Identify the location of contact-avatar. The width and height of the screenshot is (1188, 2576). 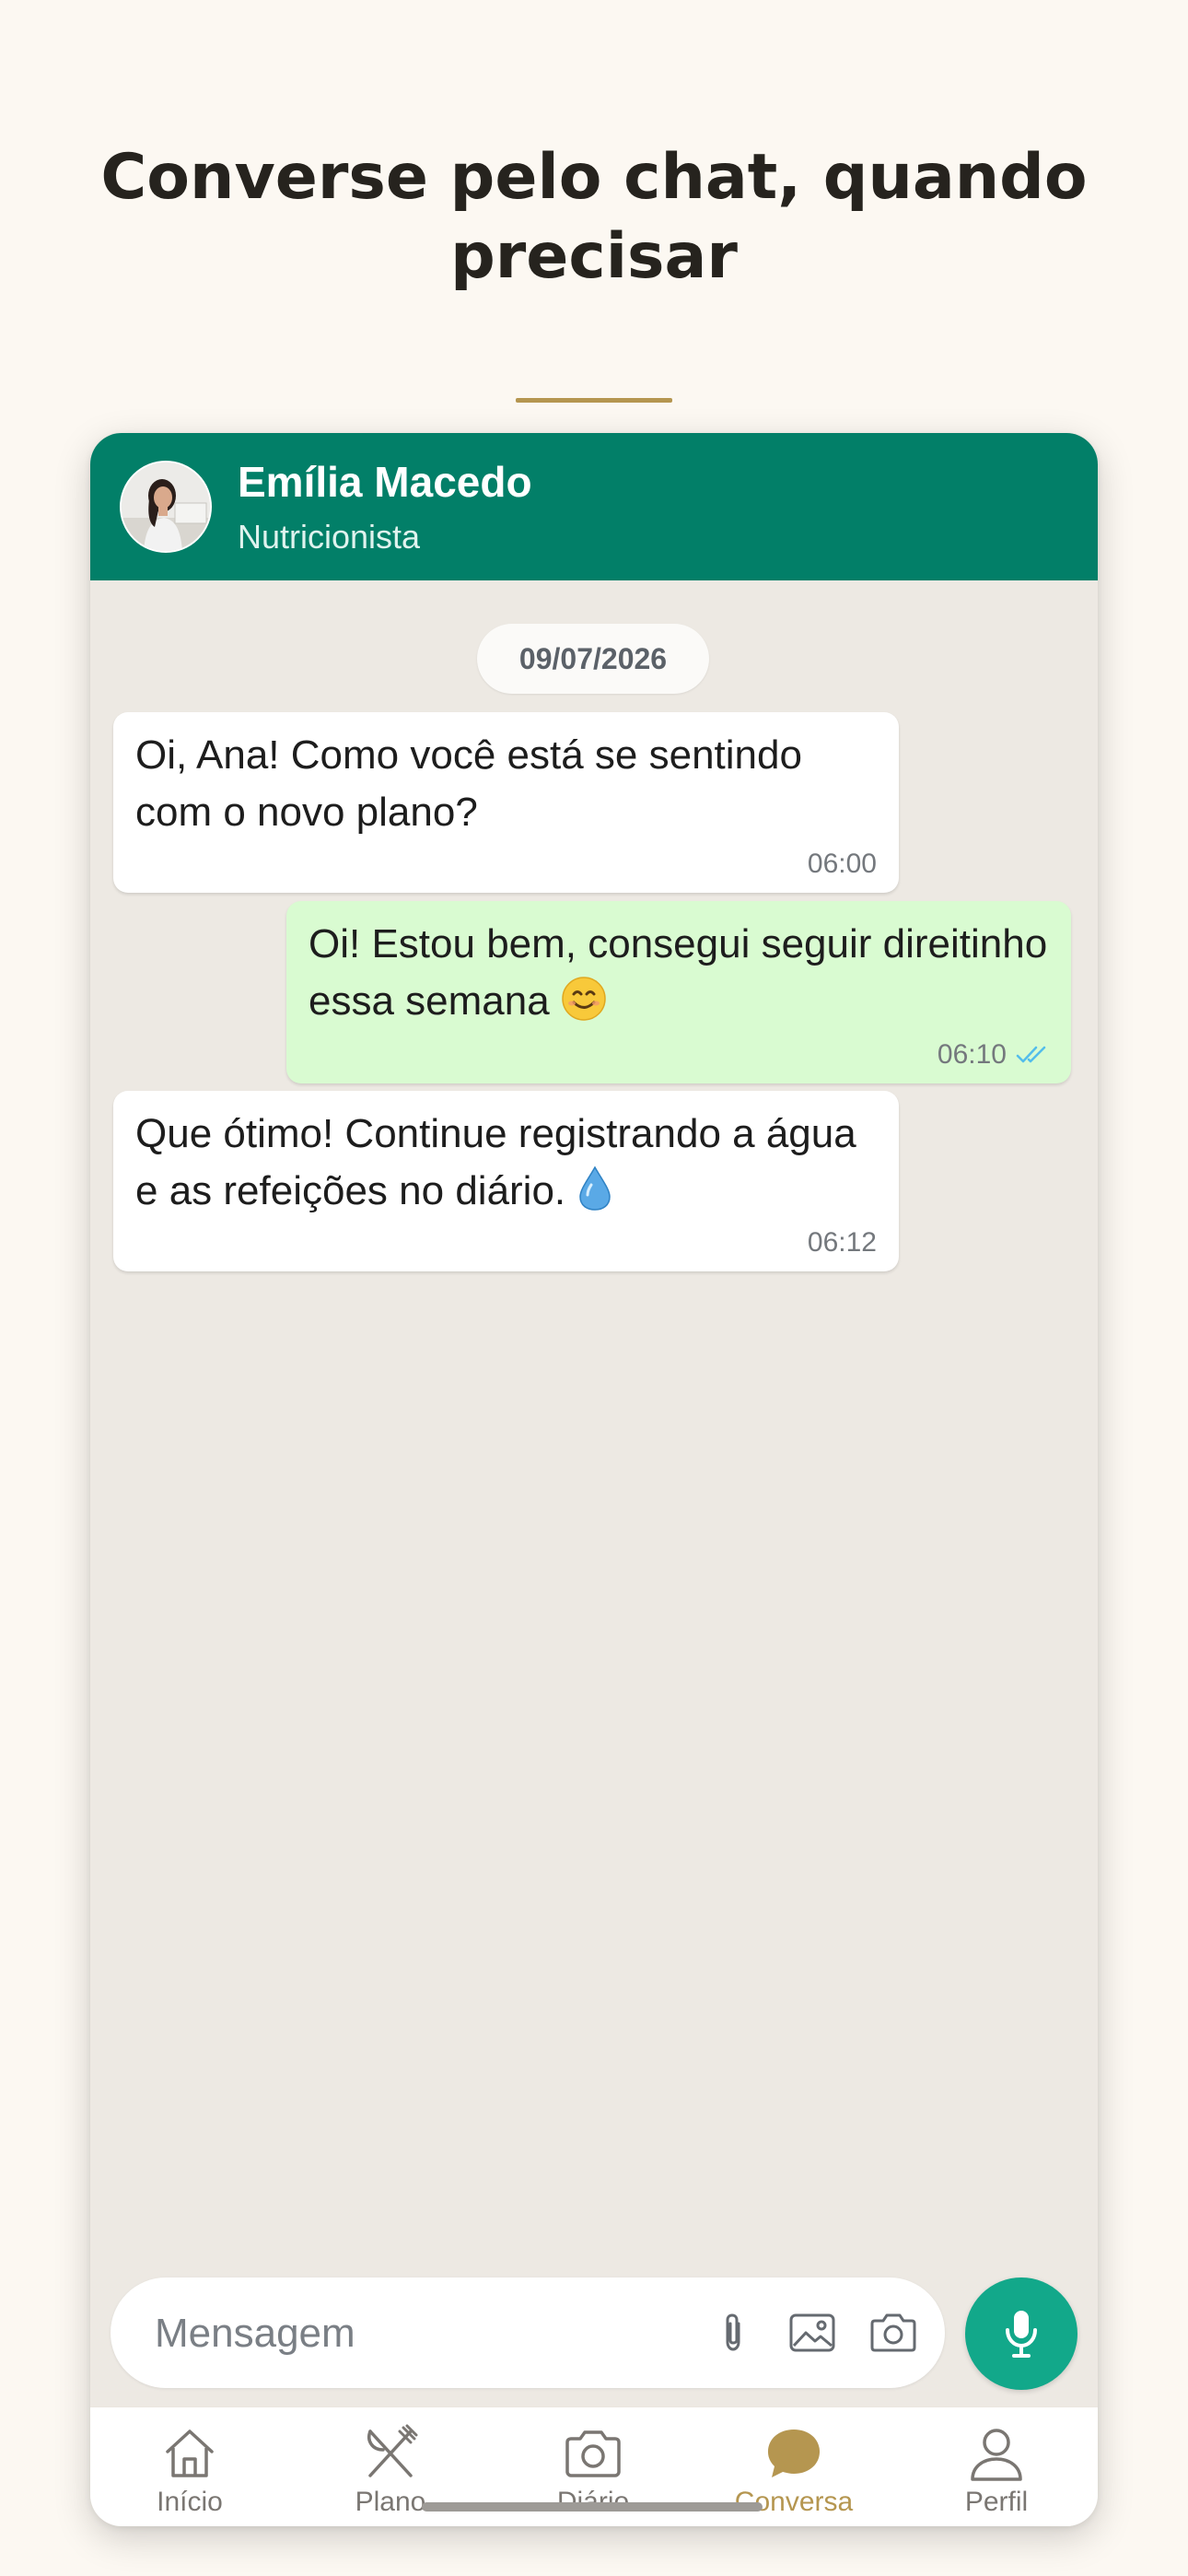
(166, 507).